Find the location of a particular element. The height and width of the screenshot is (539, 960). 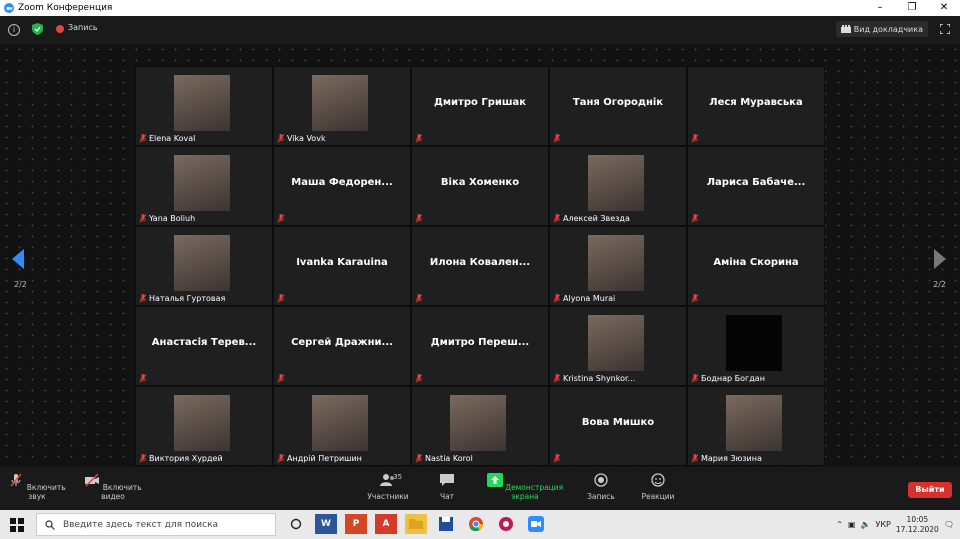

share-screen-button: Демонстрация экрана is located at coordinates (525, 487).